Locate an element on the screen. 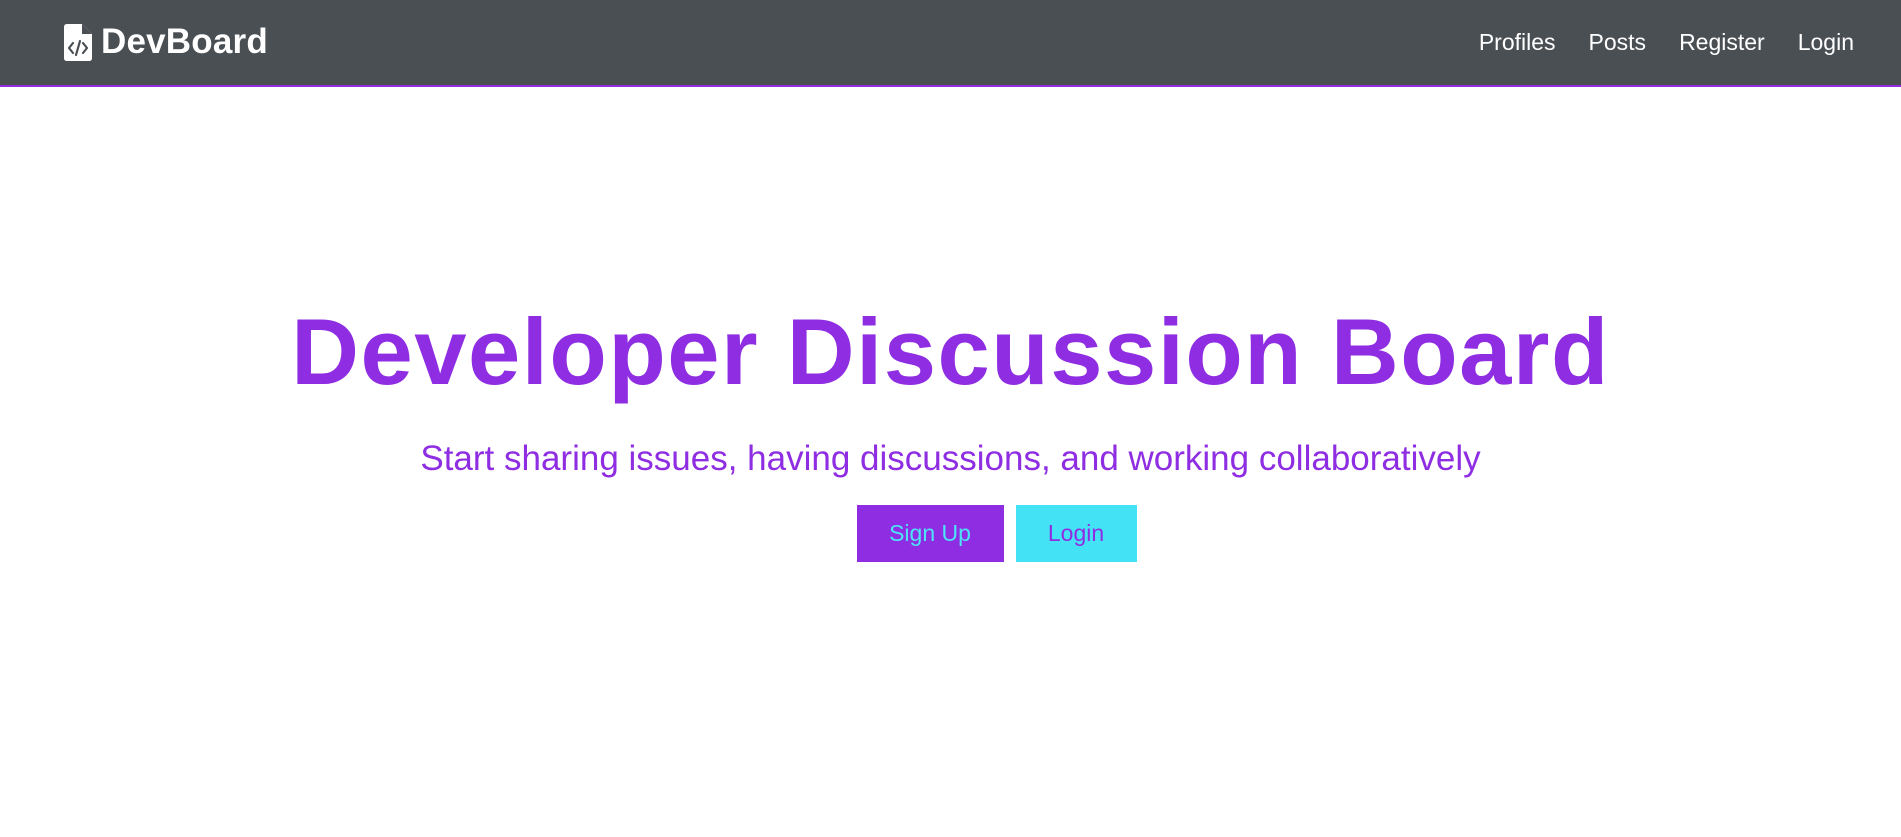 This screenshot has height=837, width=1901. sign-up-button: Sign Up is located at coordinates (930, 533).